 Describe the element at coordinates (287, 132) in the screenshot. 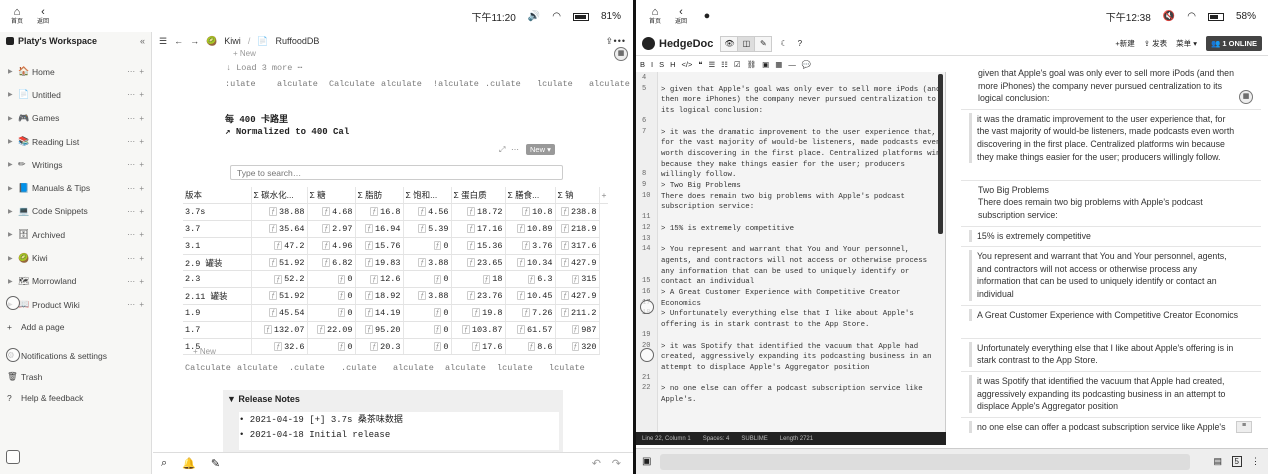

I see `normalized-link: ↗ Normalized to 400 Cal` at that location.